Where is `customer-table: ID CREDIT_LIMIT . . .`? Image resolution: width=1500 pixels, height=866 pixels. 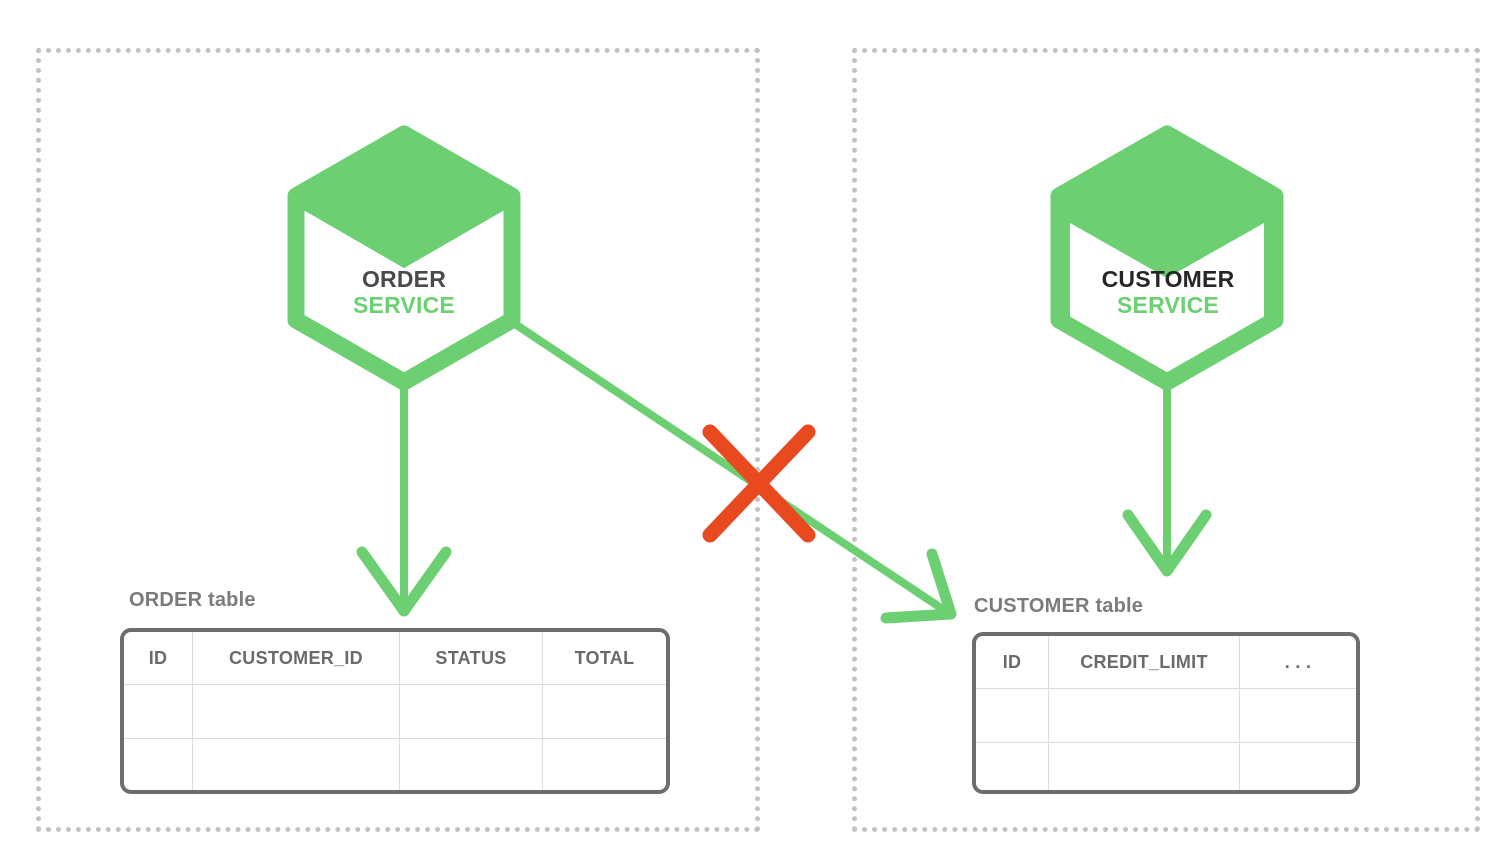
customer-table: ID CREDIT_LIMIT . . . is located at coordinates (1166, 713).